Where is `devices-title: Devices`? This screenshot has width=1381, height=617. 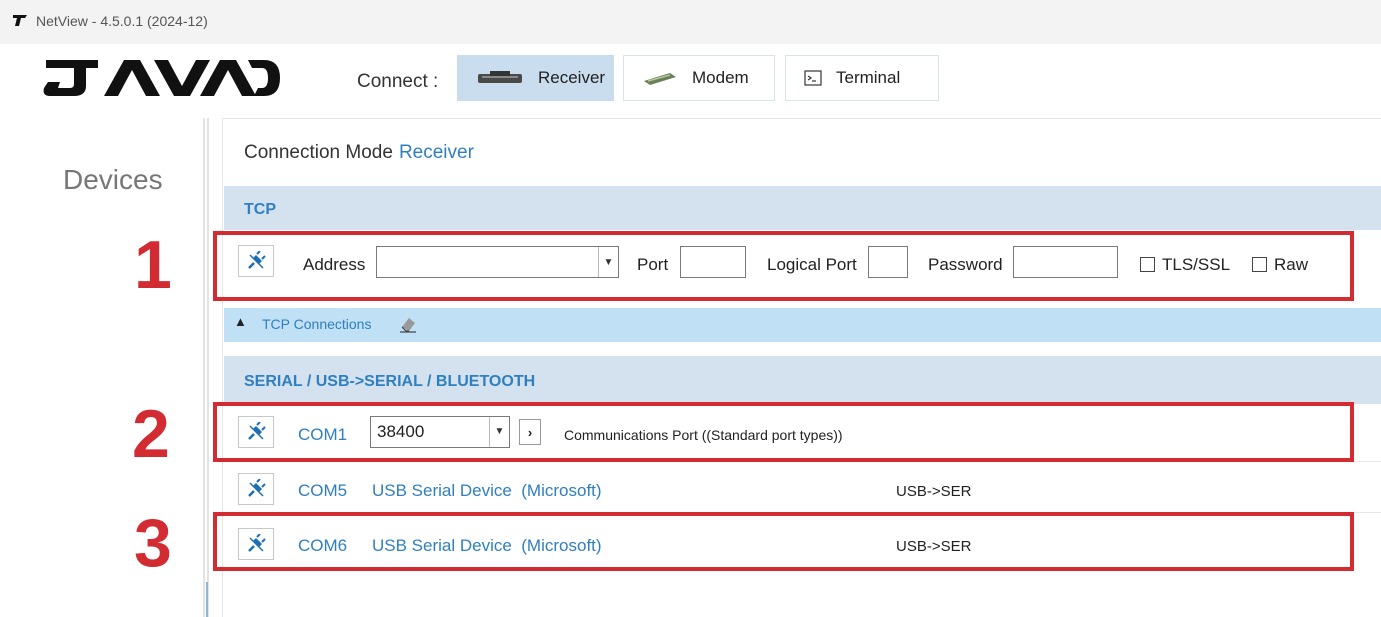
devices-title: Devices is located at coordinates (113, 179).